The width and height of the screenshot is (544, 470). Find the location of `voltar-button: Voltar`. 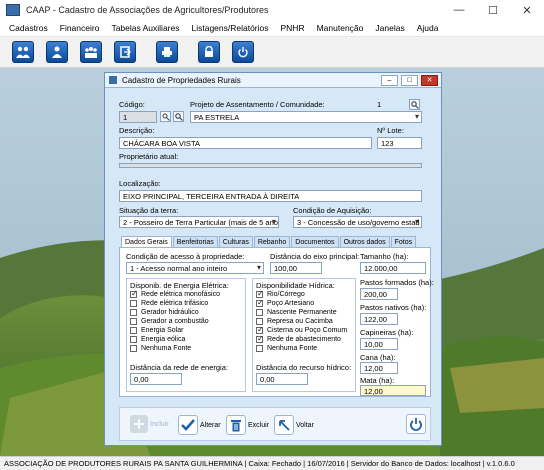

voltar-button: Voltar is located at coordinates (294, 425).